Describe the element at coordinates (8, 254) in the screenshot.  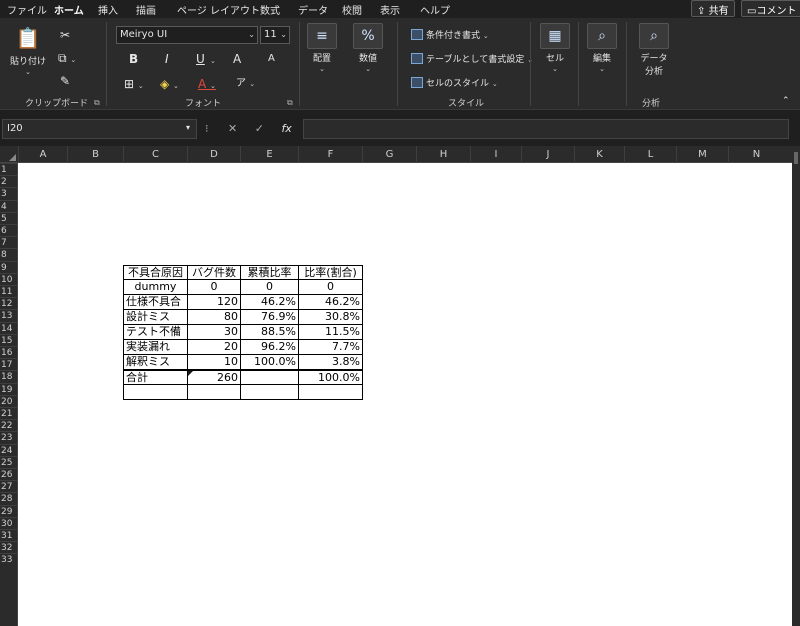
I see `row-header: 8` at that location.